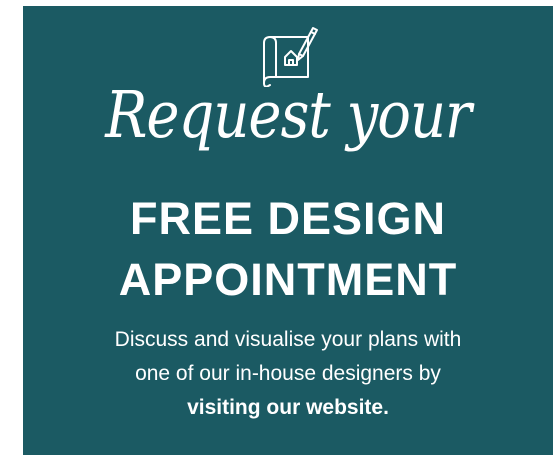  Describe the element at coordinates (288, 339) in the screenshot. I see `body-line-1: Discuss and visualise your plans with` at that location.